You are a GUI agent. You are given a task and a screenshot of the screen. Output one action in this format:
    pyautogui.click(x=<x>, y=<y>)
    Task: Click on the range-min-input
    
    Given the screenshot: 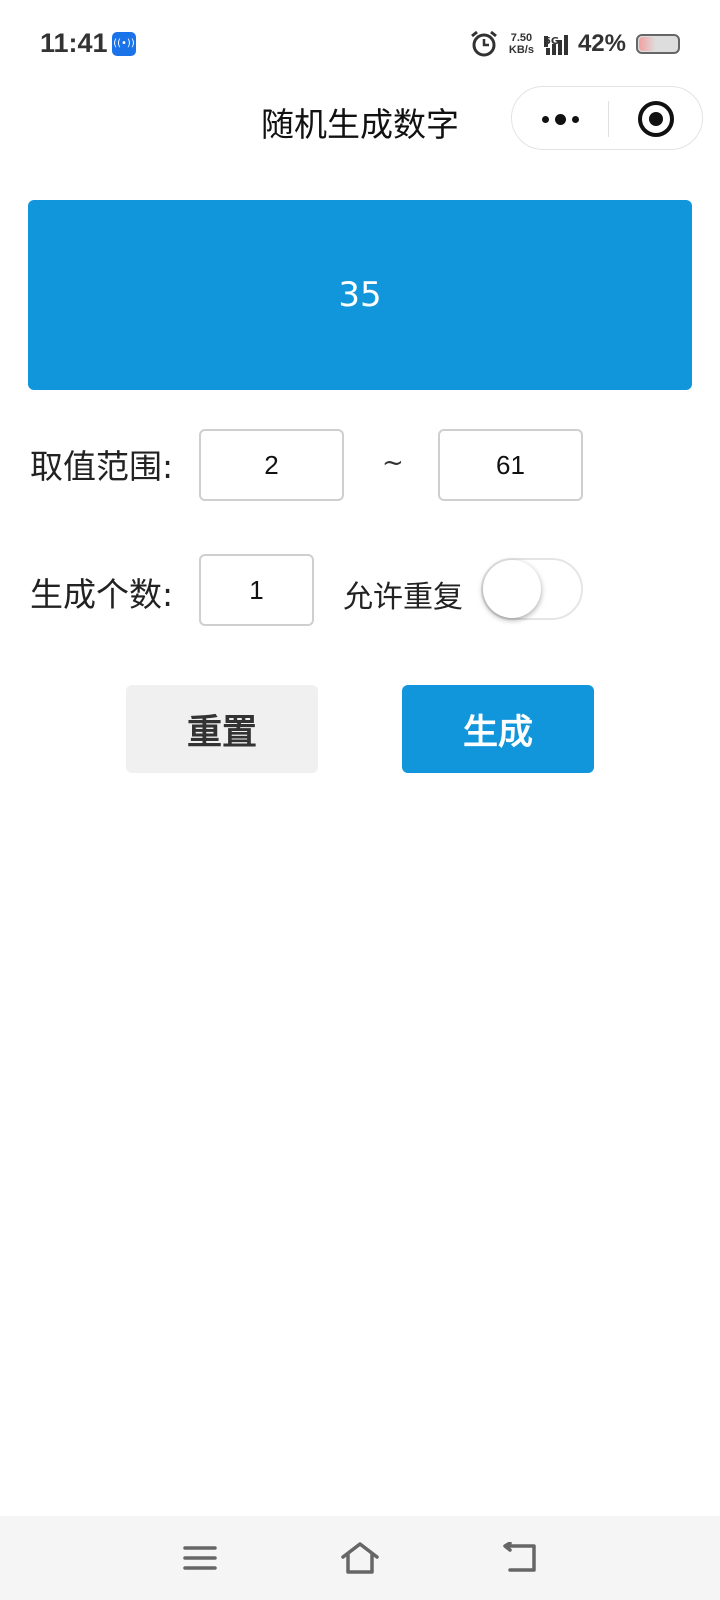 What is the action you would take?
    pyautogui.click(x=271, y=465)
    